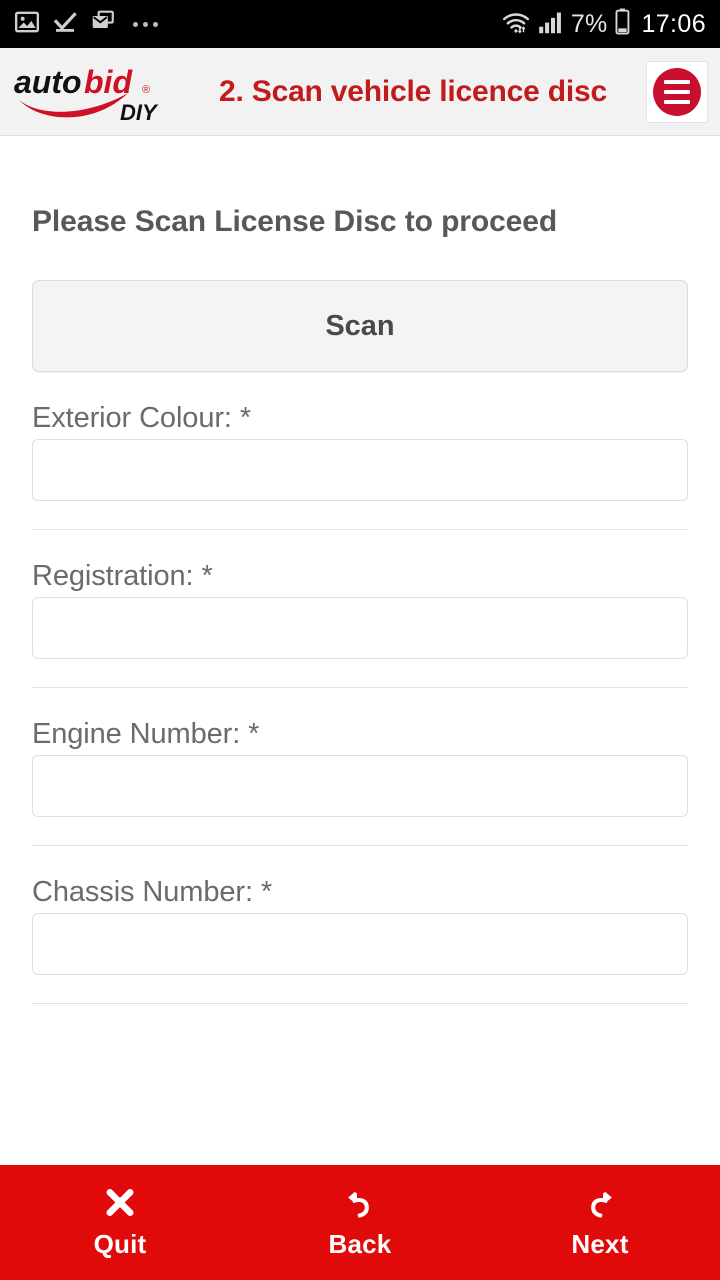 The width and height of the screenshot is (720, 1280). What do you see at coordinates (360, 1204) in the screenshot?
I see `undo-arrow-icon` at bounding box center [360, 1204].